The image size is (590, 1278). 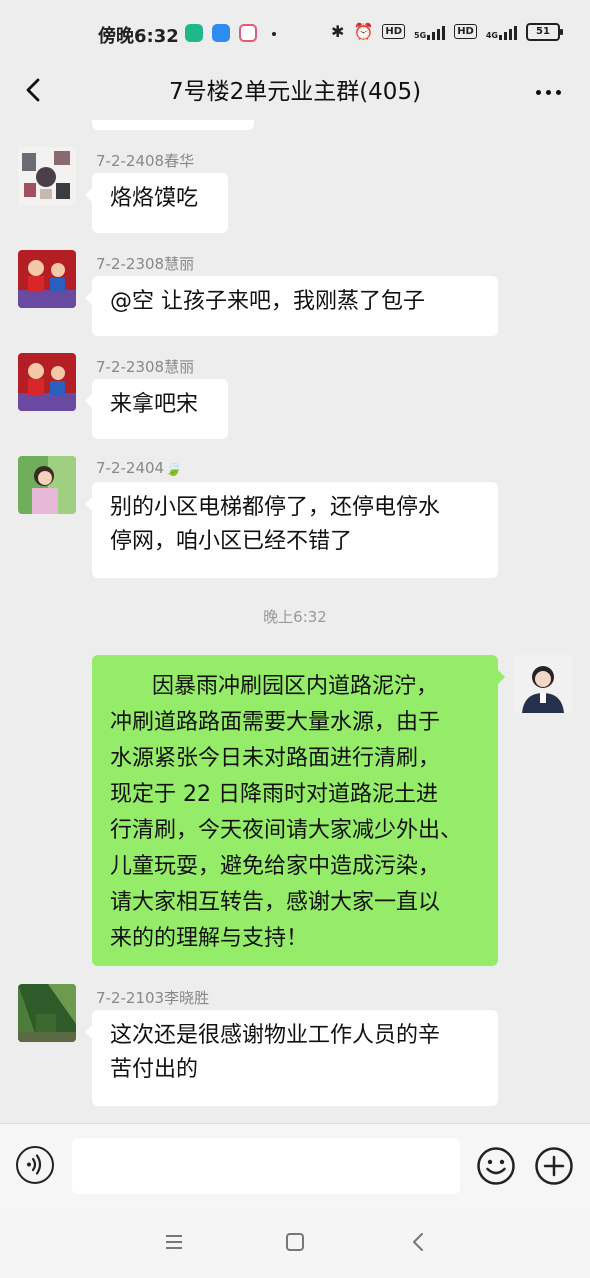 I want to click on message-line: 儿童玩耍，避免给家中造成污染，, so click(x=275, y=866).